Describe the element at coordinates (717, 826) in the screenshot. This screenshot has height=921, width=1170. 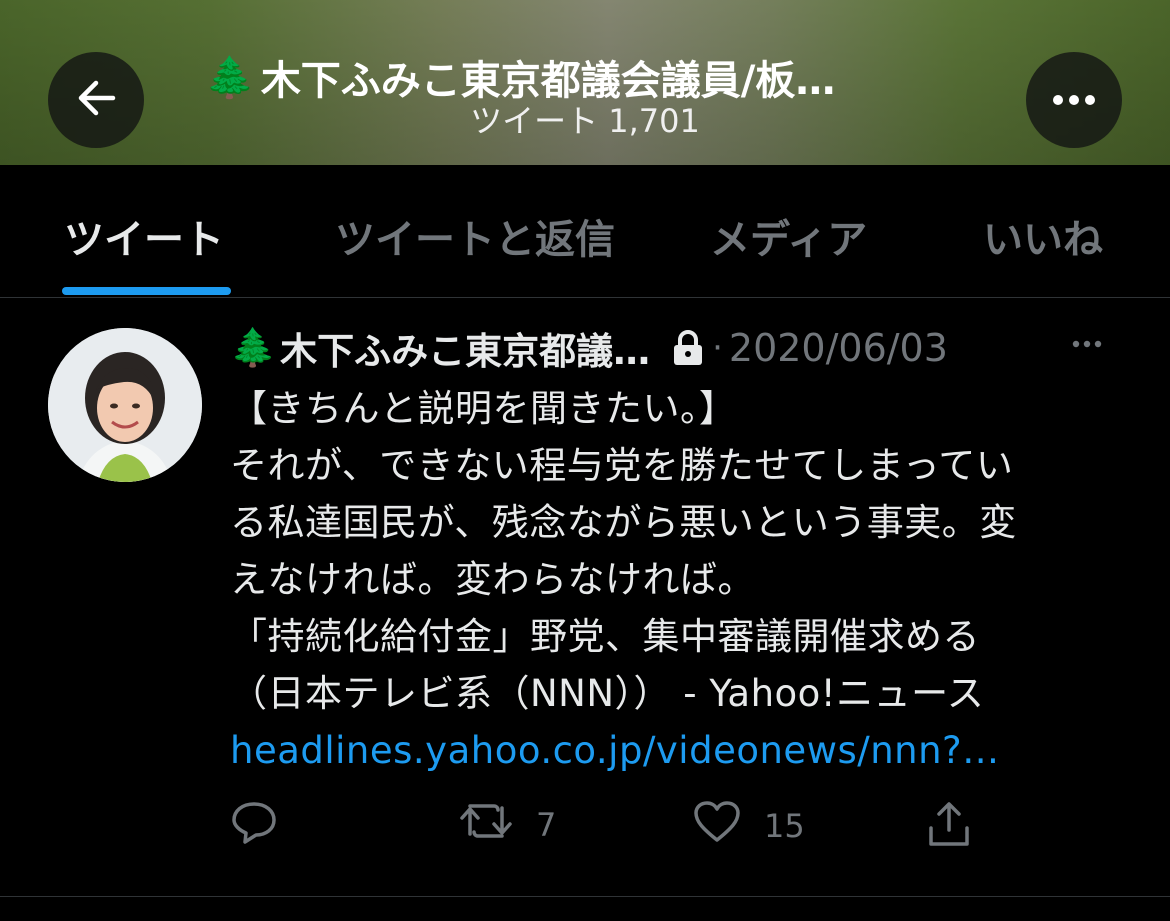
I see `like-icon` at that location.